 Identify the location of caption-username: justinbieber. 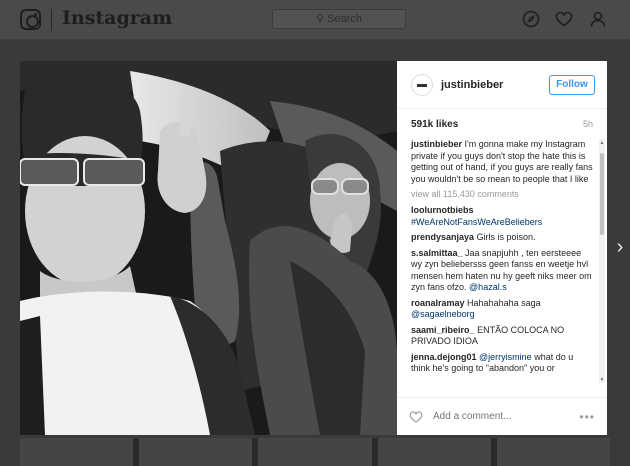
(436, 144).